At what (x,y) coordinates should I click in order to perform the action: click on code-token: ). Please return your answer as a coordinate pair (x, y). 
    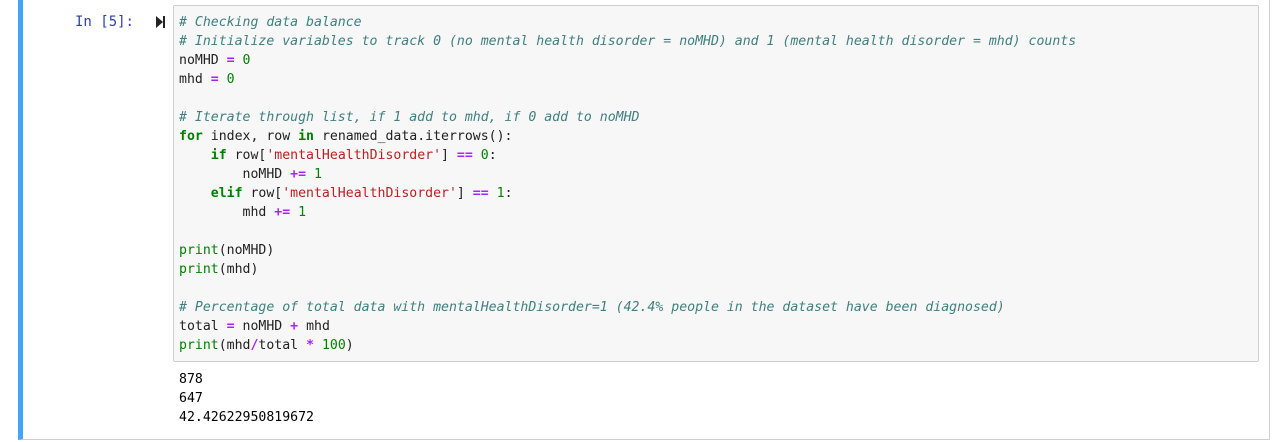
    Looking at the image, I should click on (349, 345).